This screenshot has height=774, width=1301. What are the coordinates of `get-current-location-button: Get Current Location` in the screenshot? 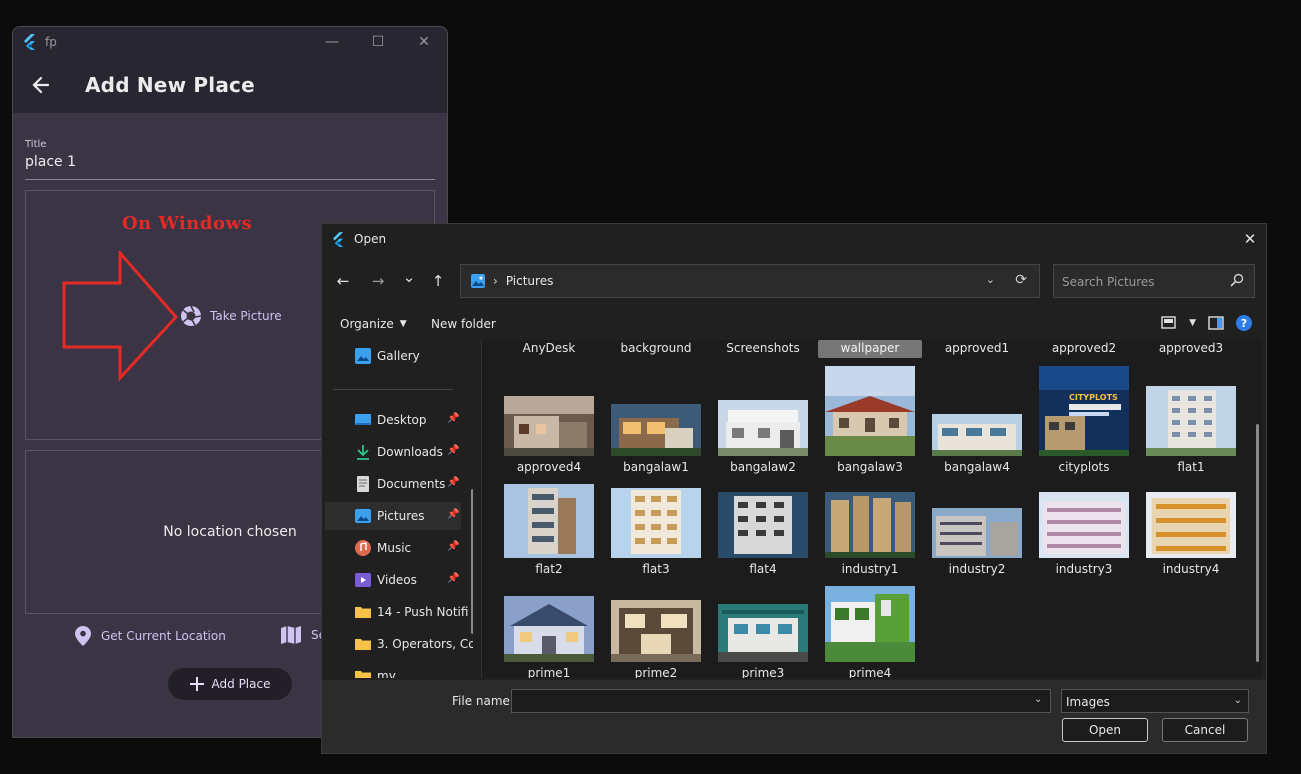 It's located at (150, 636).